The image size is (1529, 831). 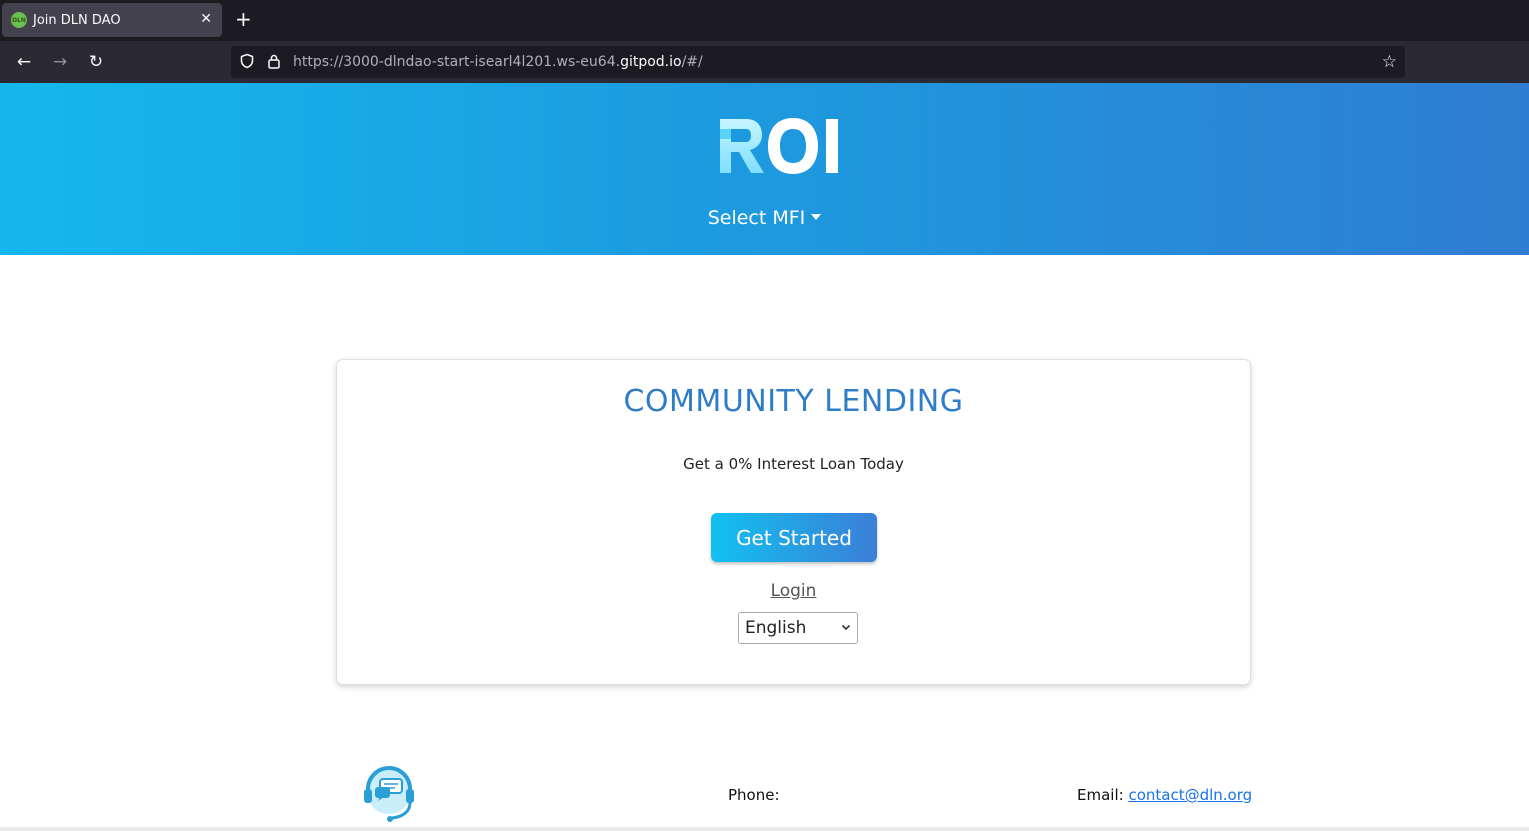 What do you see at coordinates (764, 829) in the screenshot?
I see `bottom-edge` at bounding box center [764, 829].